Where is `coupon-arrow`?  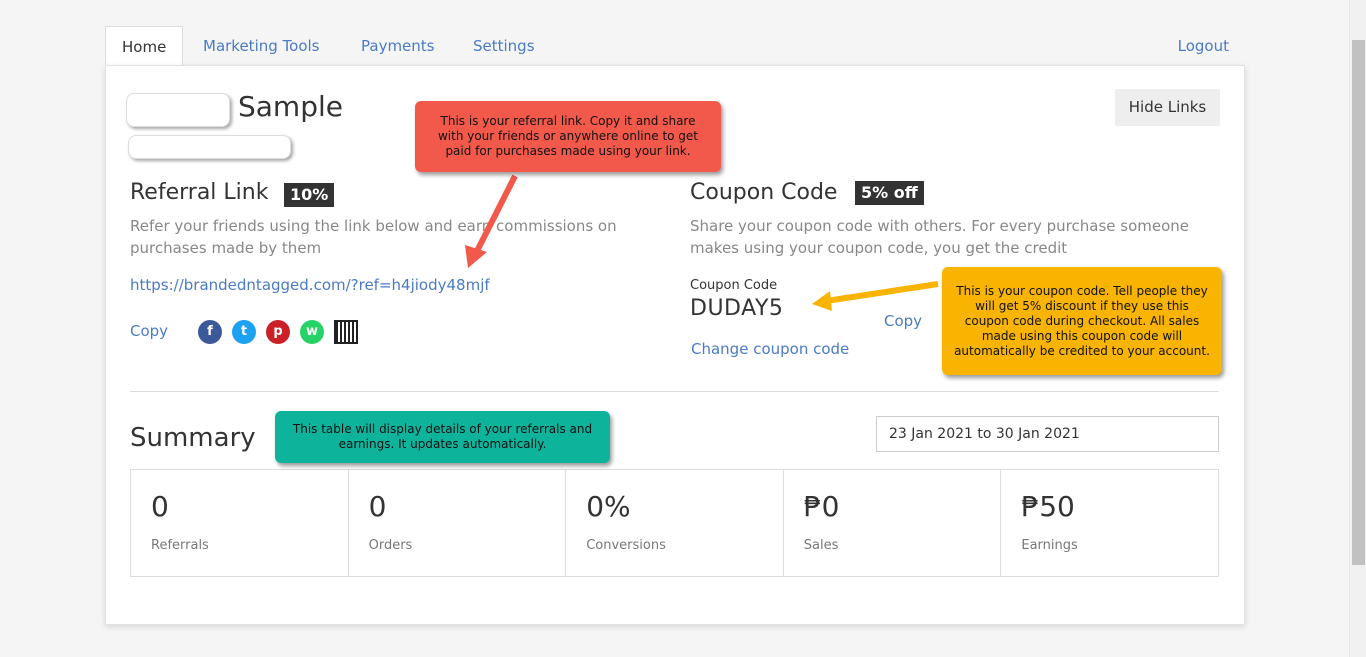
coupon-arrow is located at coordinates (882, 292).